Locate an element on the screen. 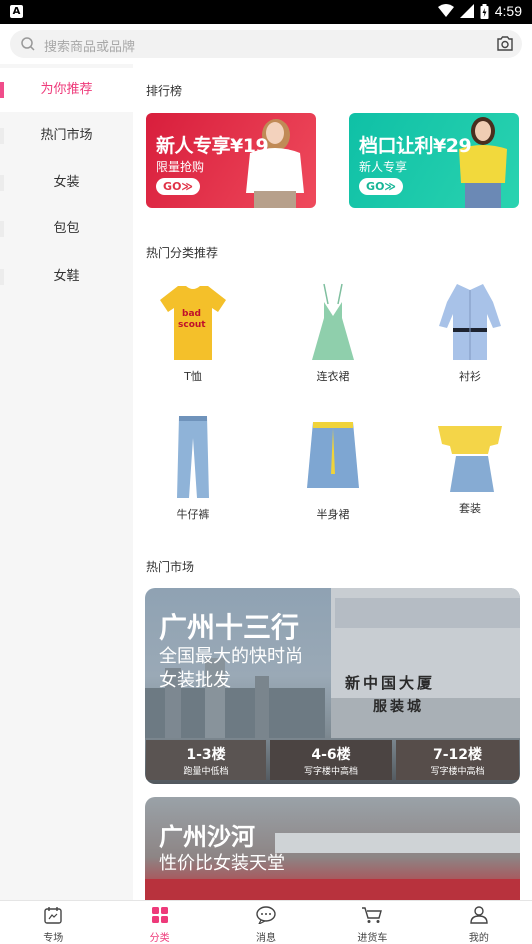  tshirt-image: bad scout is located at coordinates (193, 323).